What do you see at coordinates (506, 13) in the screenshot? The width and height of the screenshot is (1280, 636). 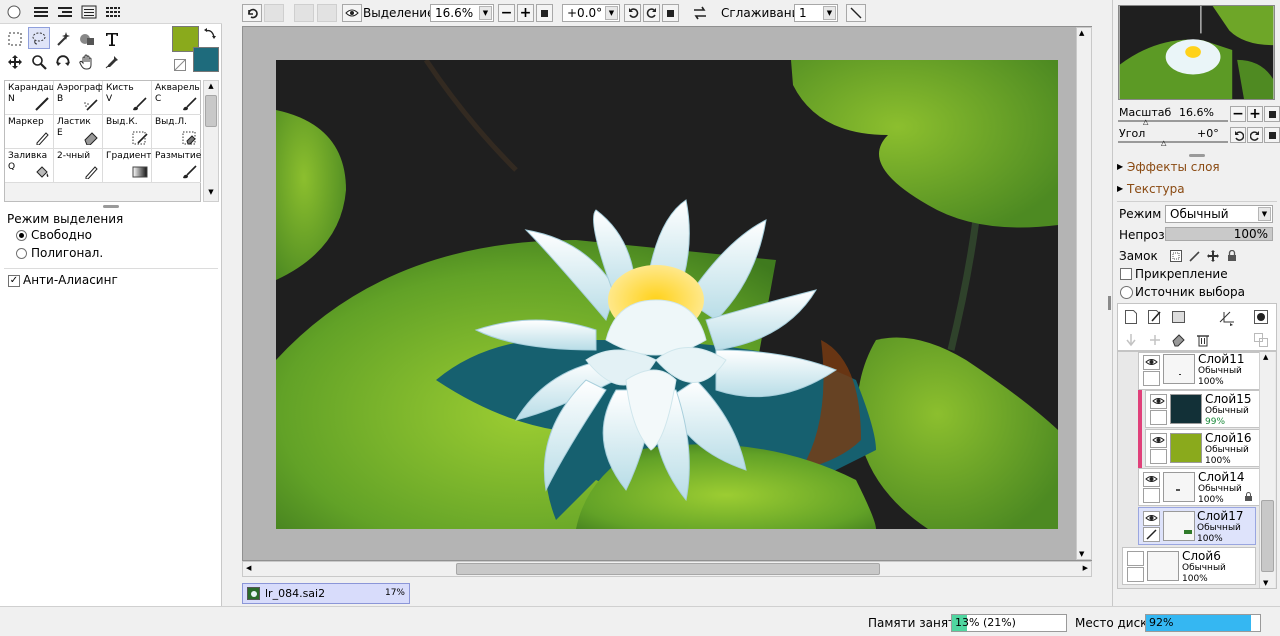 I see `zoom-out-button: −` at bounding box center [506, 13].